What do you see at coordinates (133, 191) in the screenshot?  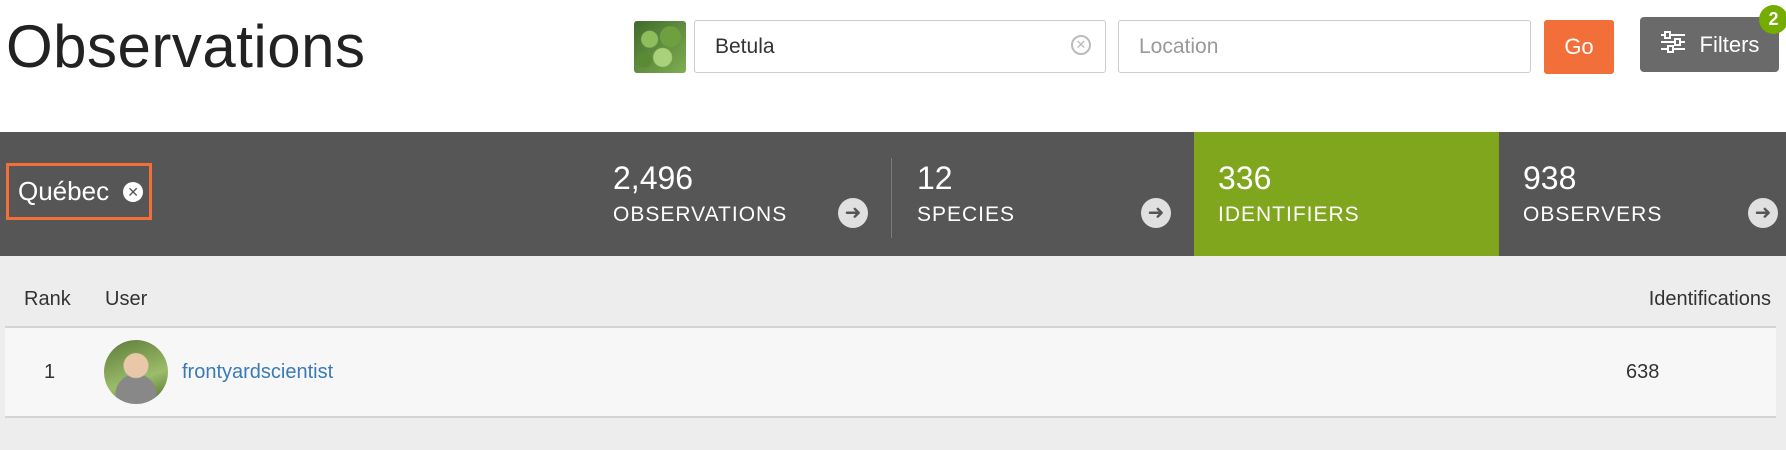 I see `close-icon: ✕` at bounding box center [133, 191].